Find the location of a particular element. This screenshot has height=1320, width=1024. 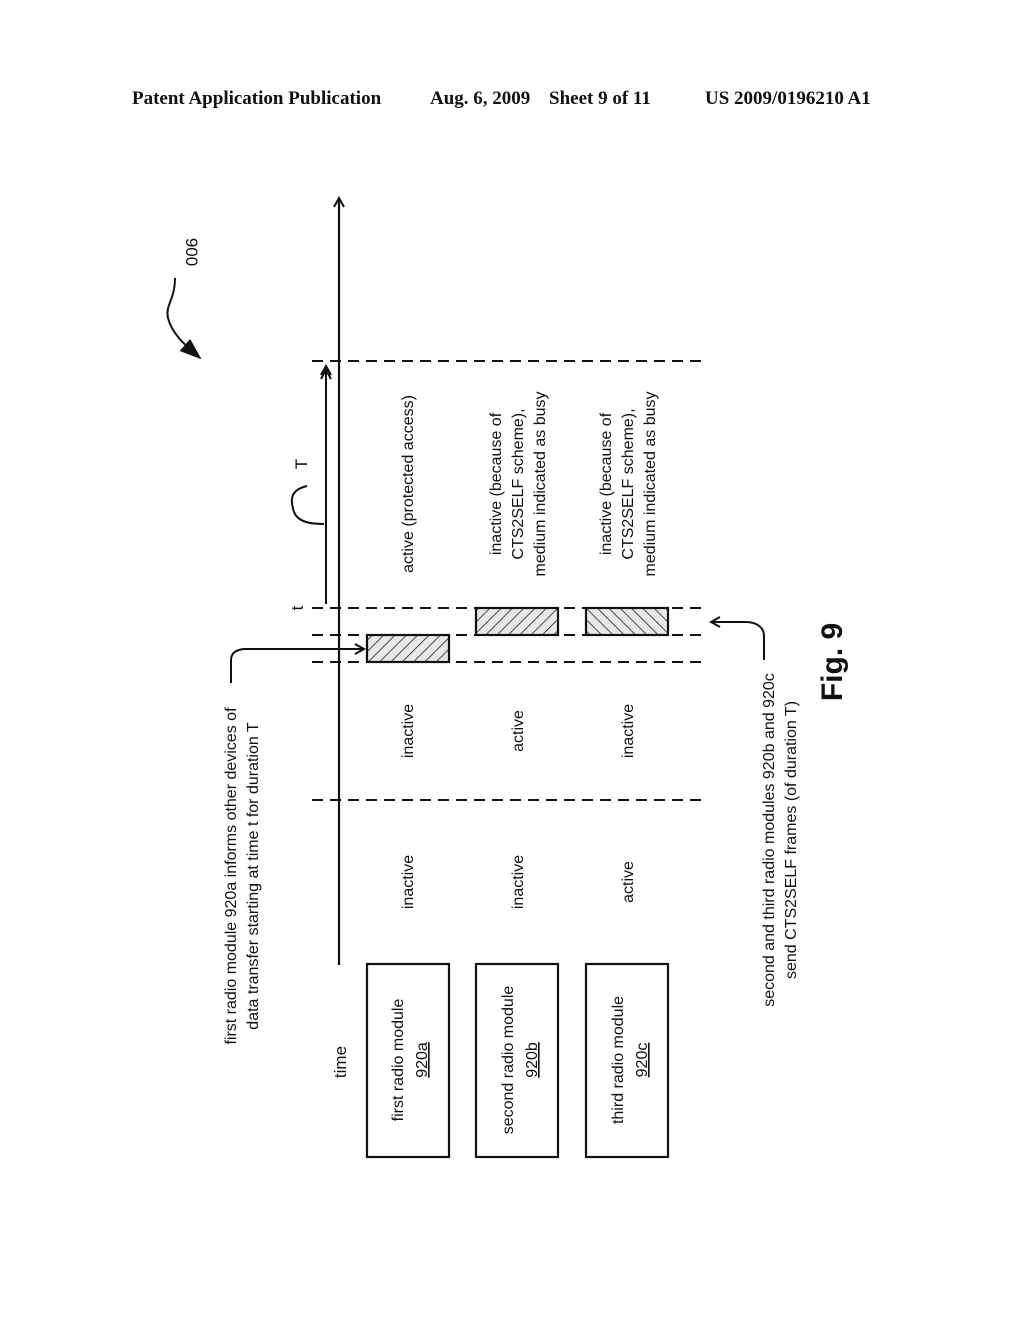

module-name: second radio module is located at coordinates (508, 1060).